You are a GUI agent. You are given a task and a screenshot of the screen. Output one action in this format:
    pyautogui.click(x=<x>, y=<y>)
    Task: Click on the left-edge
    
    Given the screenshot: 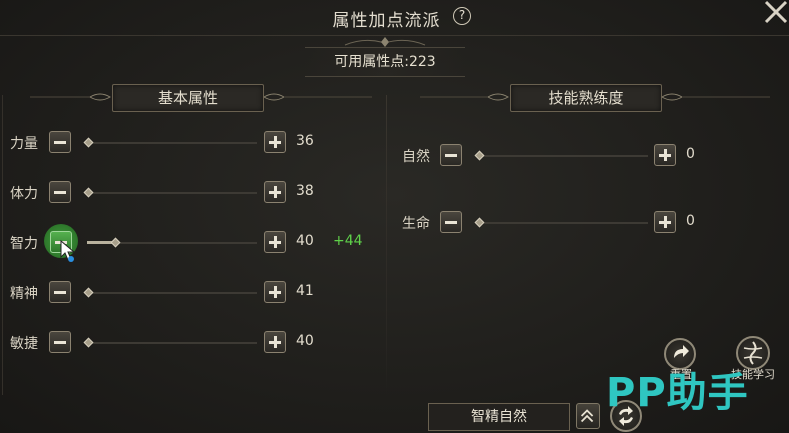 What is the action you would take?
    pyautogui.click(x=2, y=245)
    